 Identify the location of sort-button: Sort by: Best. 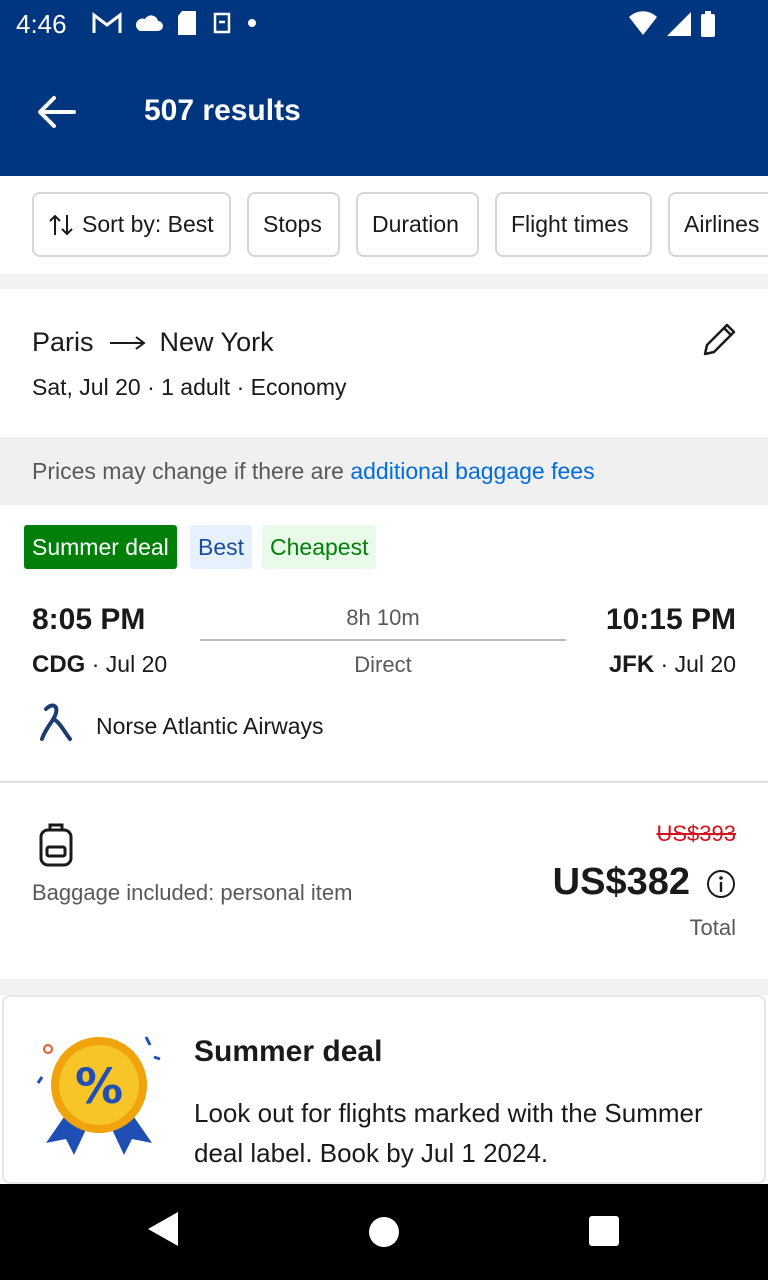
(131, 224).